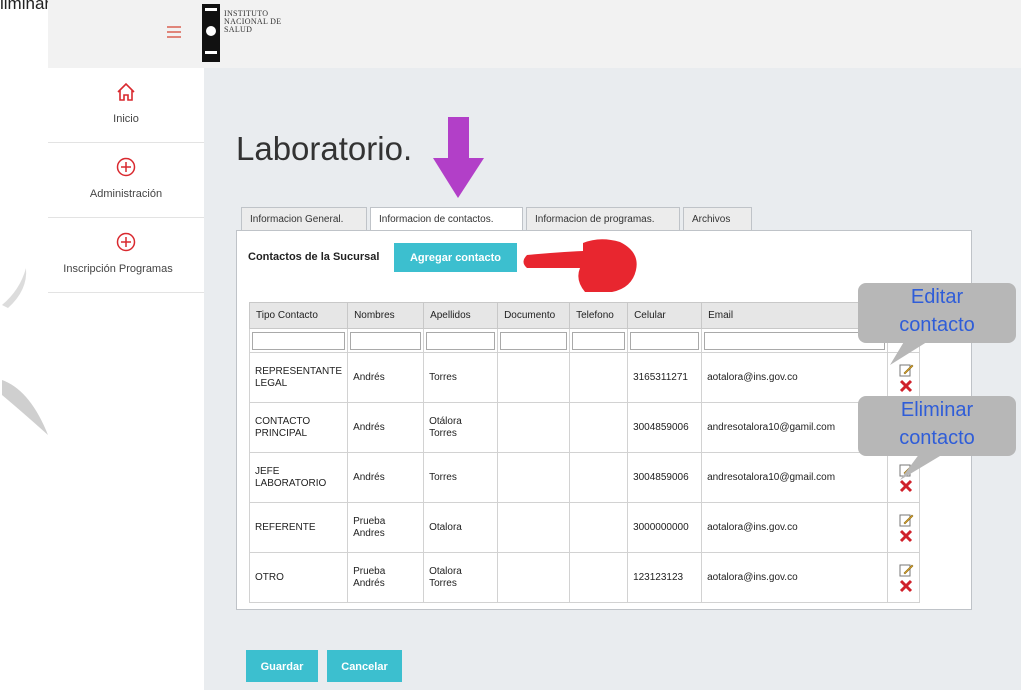 The width and height of the screenshot is (1021, 690). What do you see at coordinates (534, 34) in the screenshot?
I see `top-header` at bounding box center [534, 34].